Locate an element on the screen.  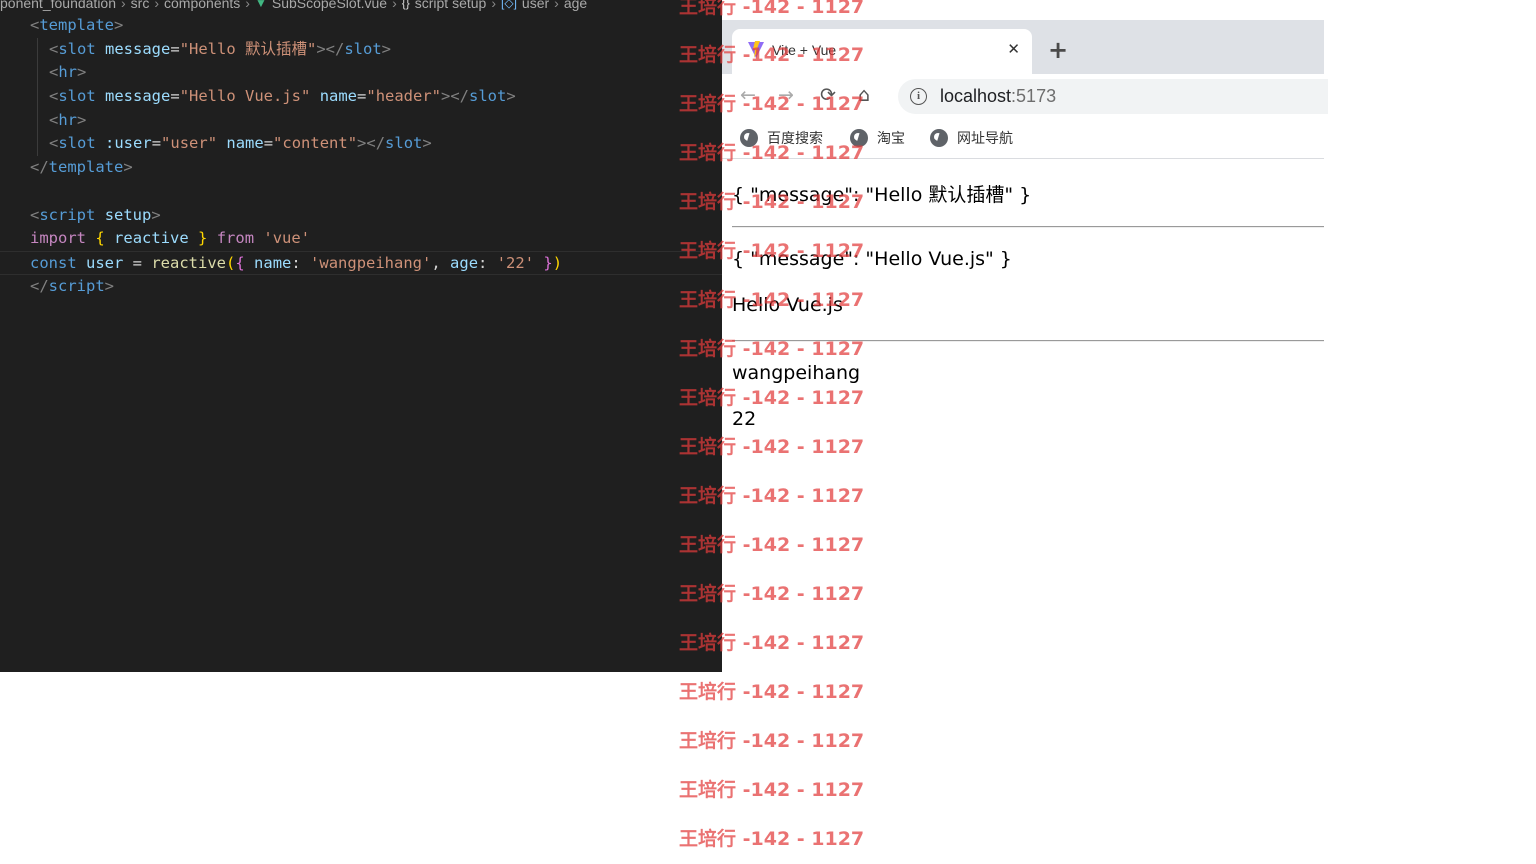
header-slot-output: { "message": "Hello Vue.js" } is located at coordinates (872, 259).